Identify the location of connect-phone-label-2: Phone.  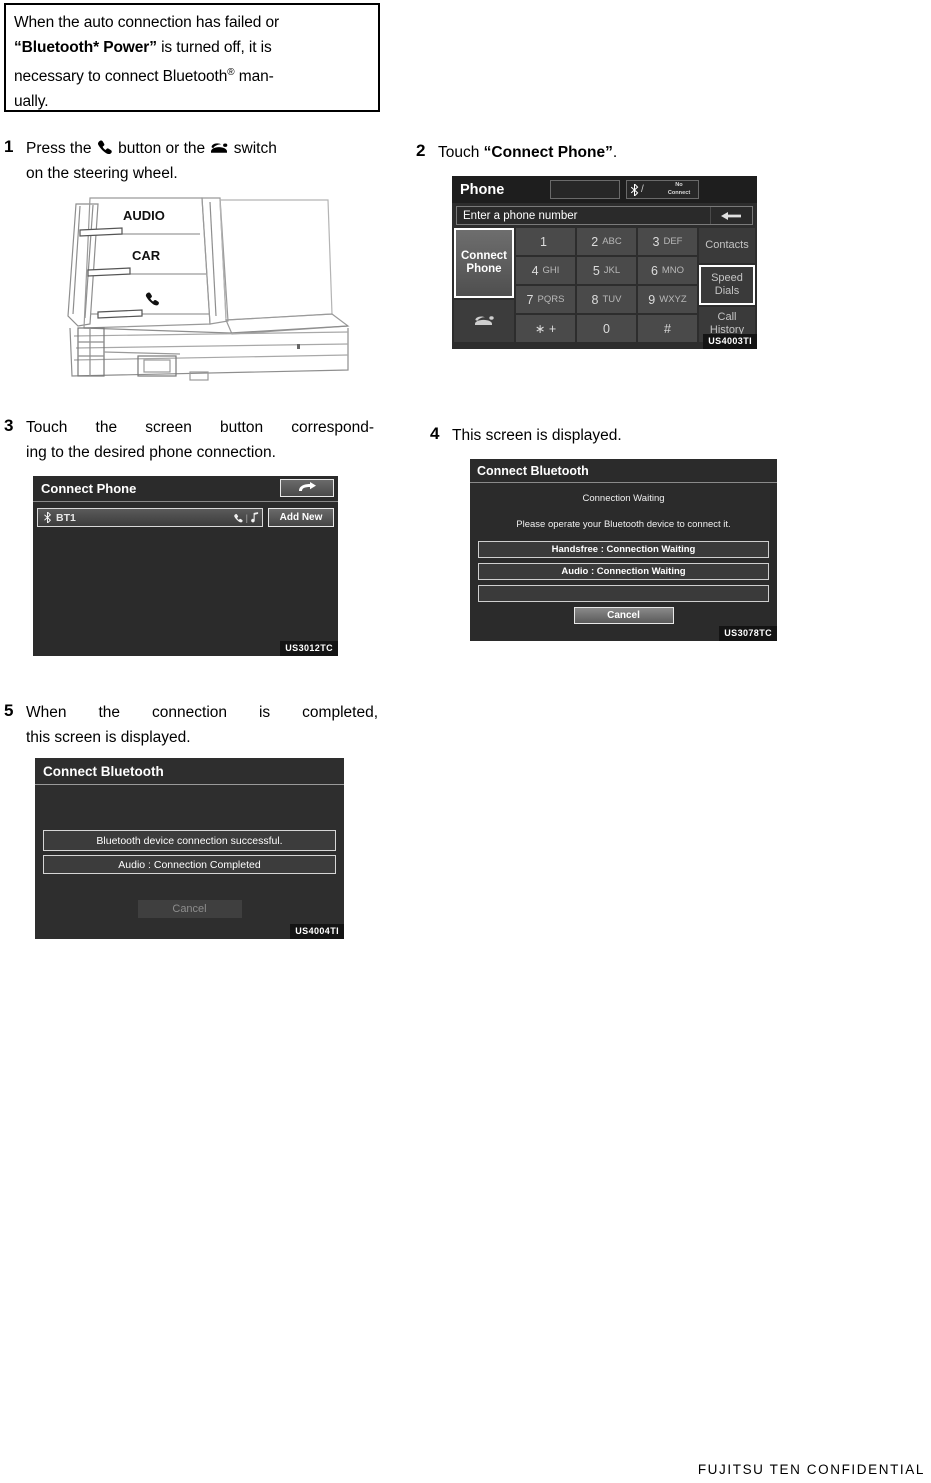
(484, 268).